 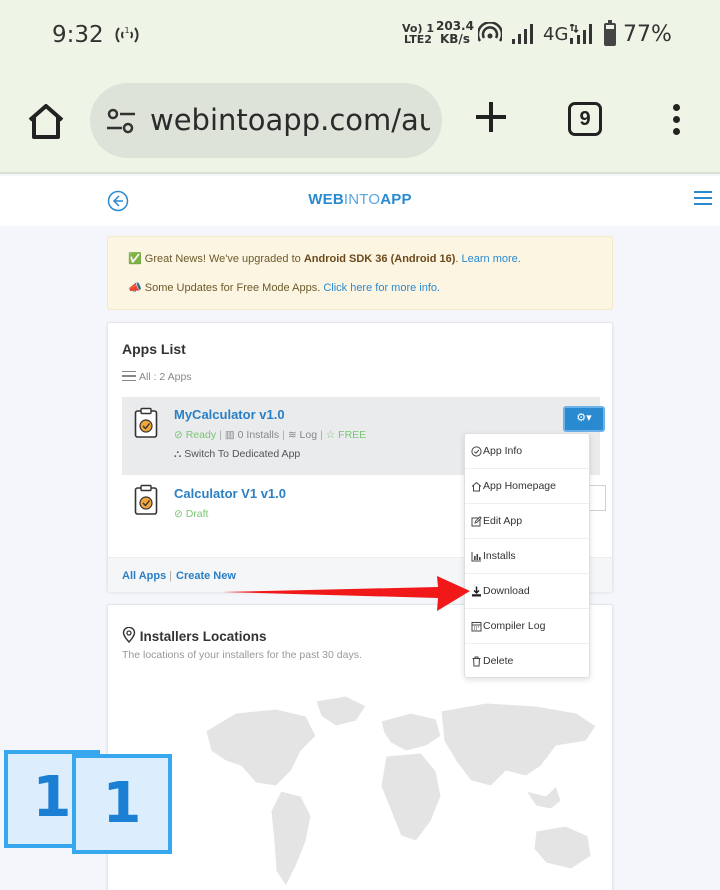 I want to click on menu-item-app-homepage: App Homepage, so click(x=527, y=486).